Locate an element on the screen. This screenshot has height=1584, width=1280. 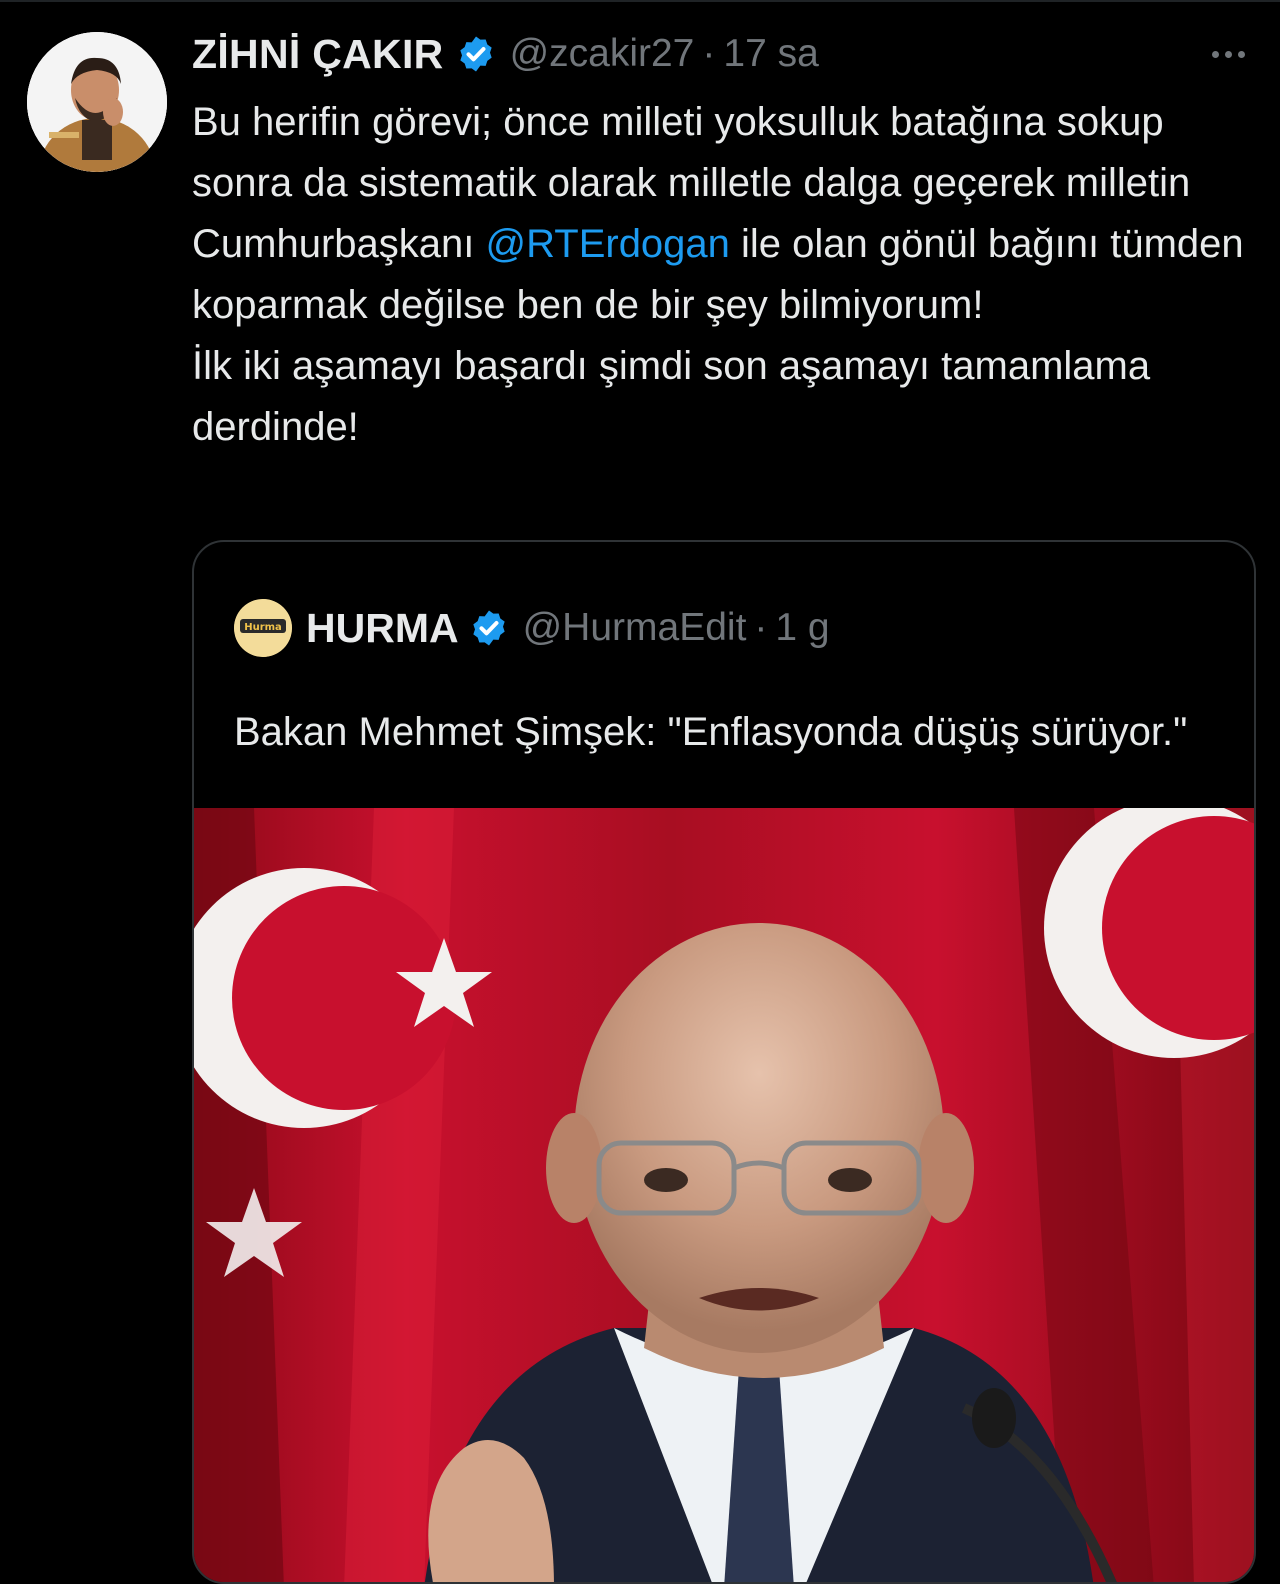
quoted-tweet-timestamp: 1 g is located at coordinates (802, 627).